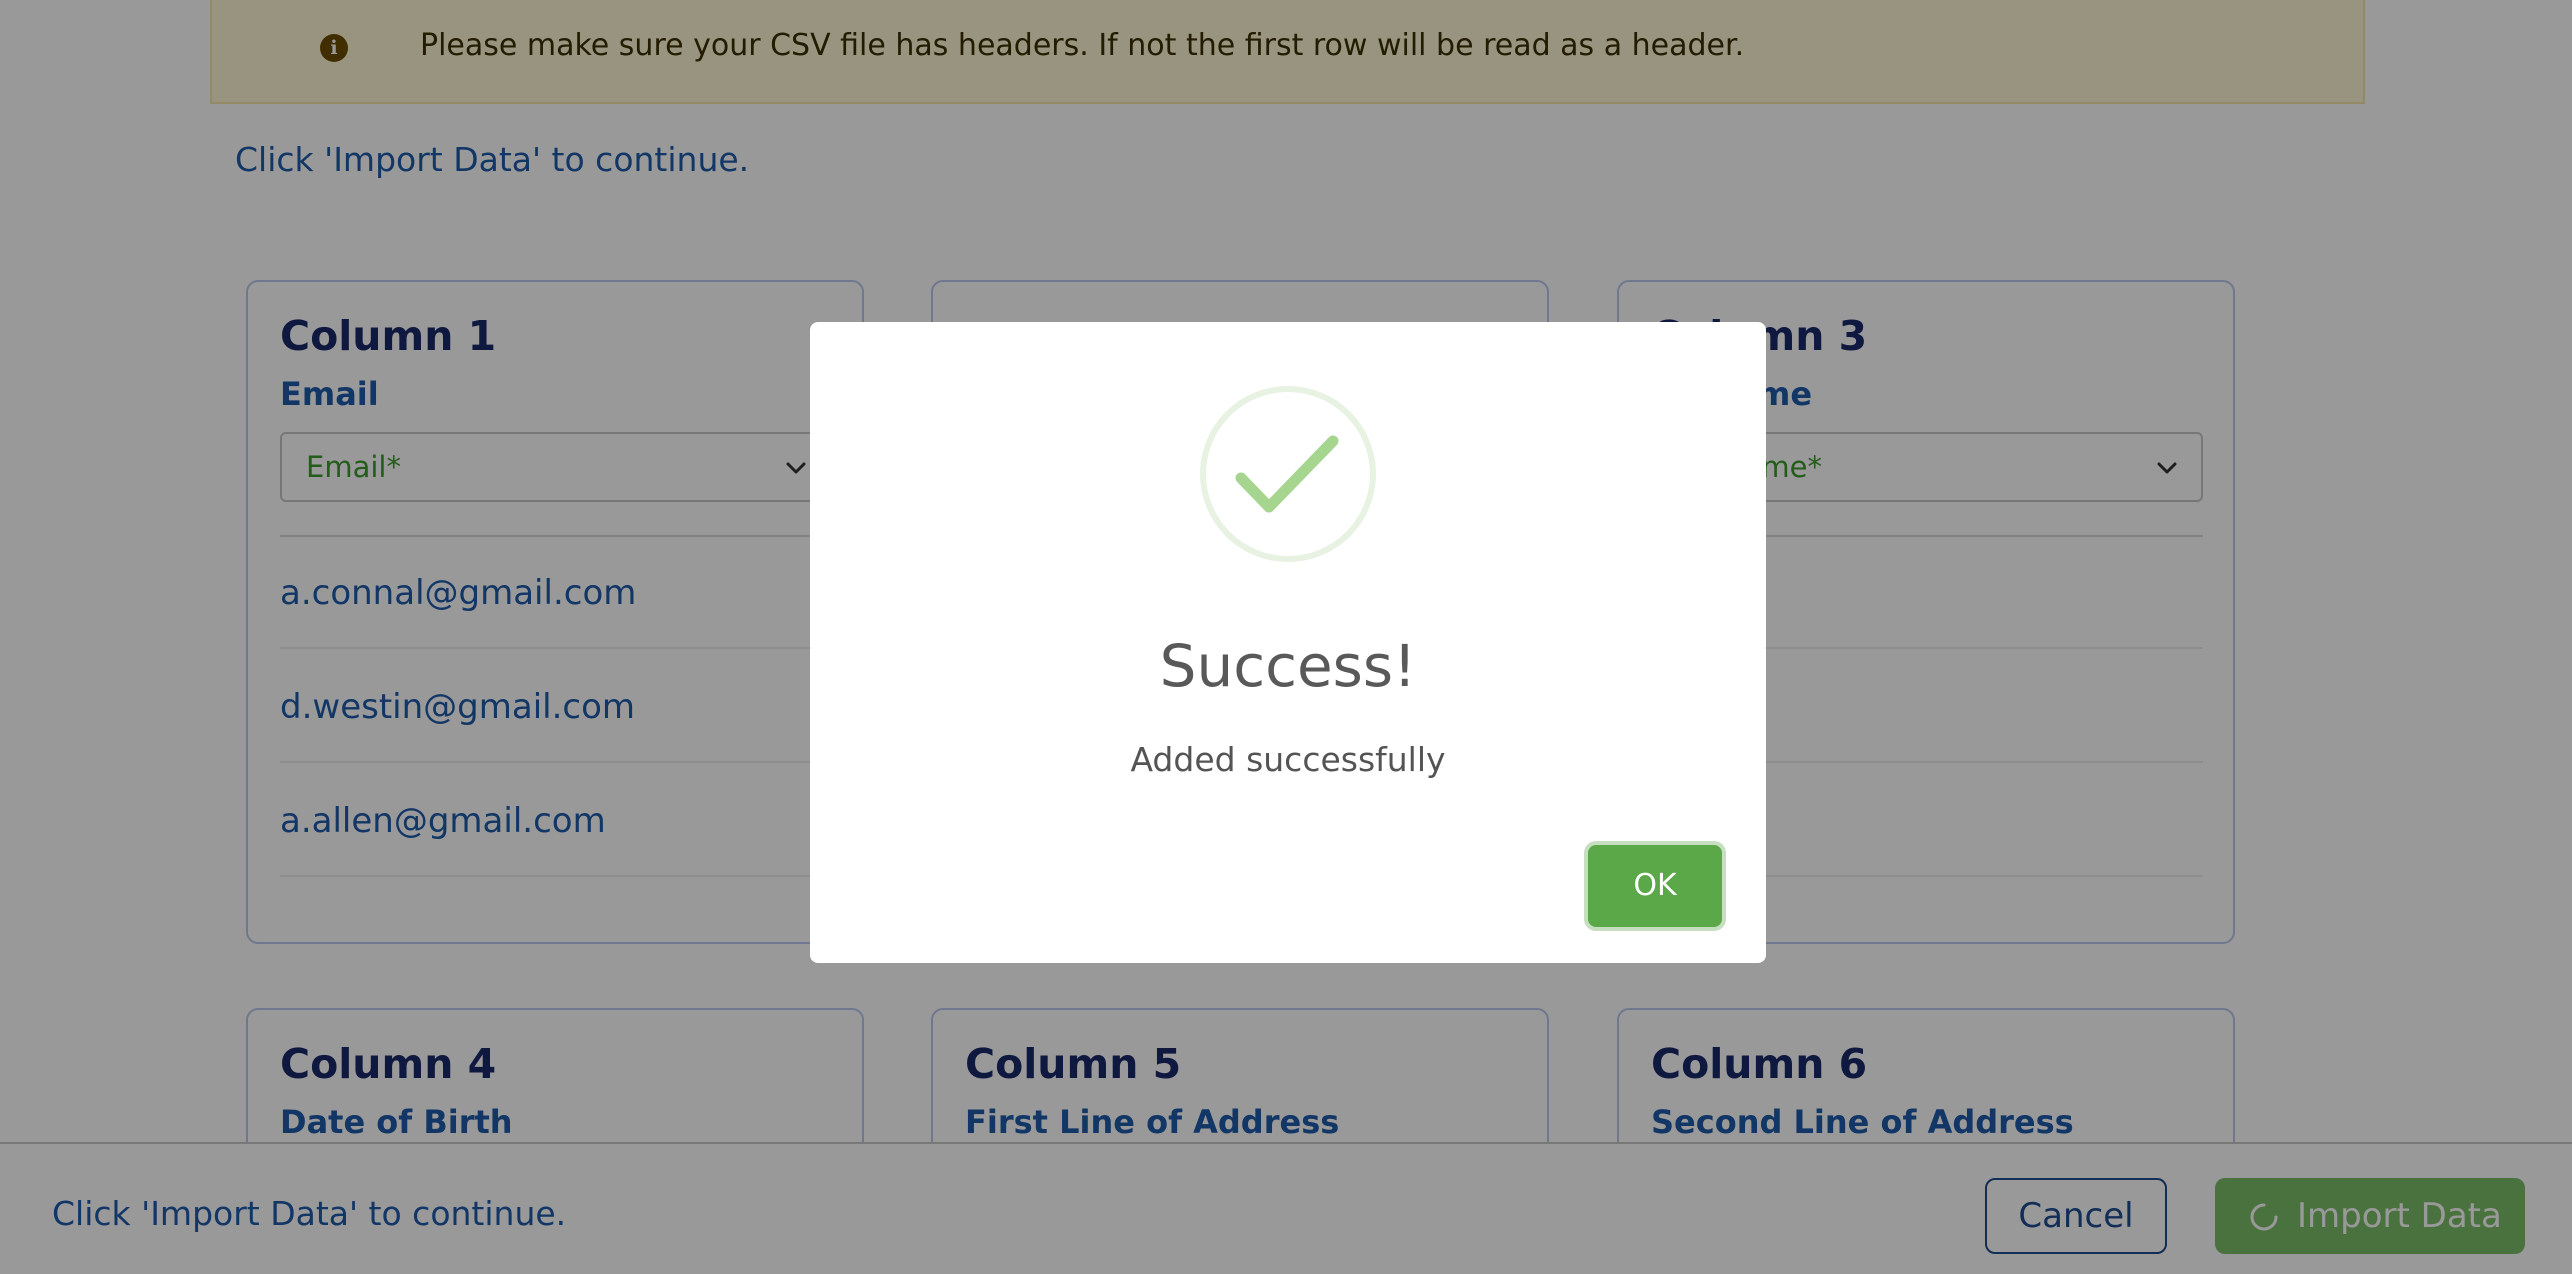 This screenshot has width=2572, height=1274. Describe the element at coordinates (1288, 666) in the screenshot. I see `dialog-title: Success!` at that location.